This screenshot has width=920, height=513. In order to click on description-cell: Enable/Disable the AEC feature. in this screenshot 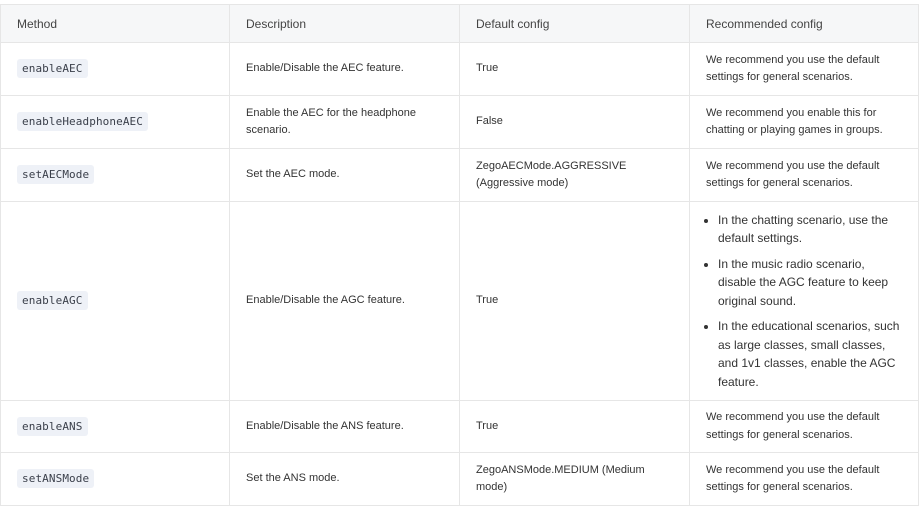, I will do `click(344, 69)`.